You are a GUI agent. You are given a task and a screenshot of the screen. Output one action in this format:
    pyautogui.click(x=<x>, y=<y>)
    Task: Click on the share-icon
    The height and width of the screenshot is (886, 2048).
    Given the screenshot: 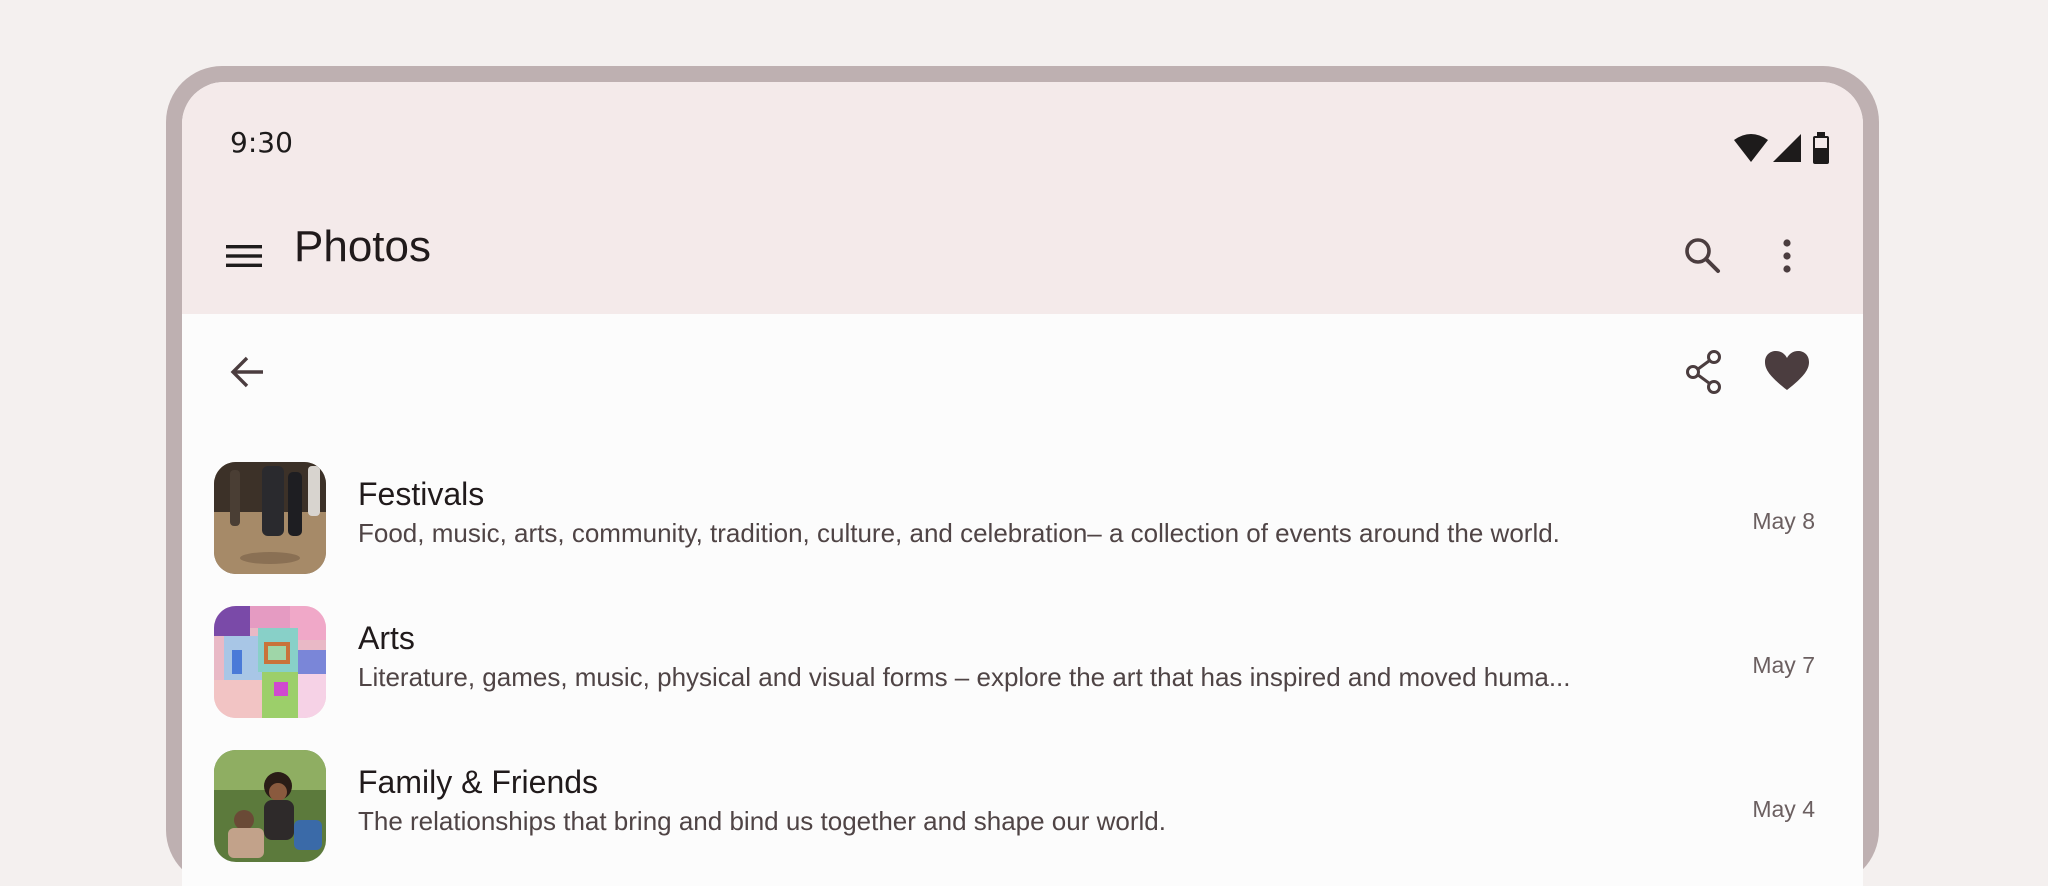 What is the action you would take?
    pyautogui.click(x=1703, y=372)
    